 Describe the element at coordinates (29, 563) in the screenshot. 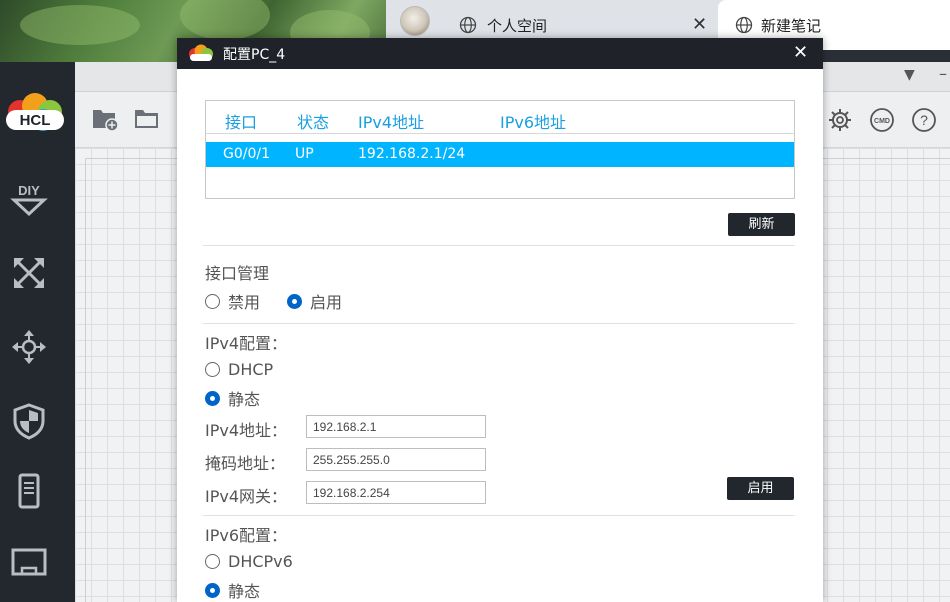

I see `terminal-icon` at that location.